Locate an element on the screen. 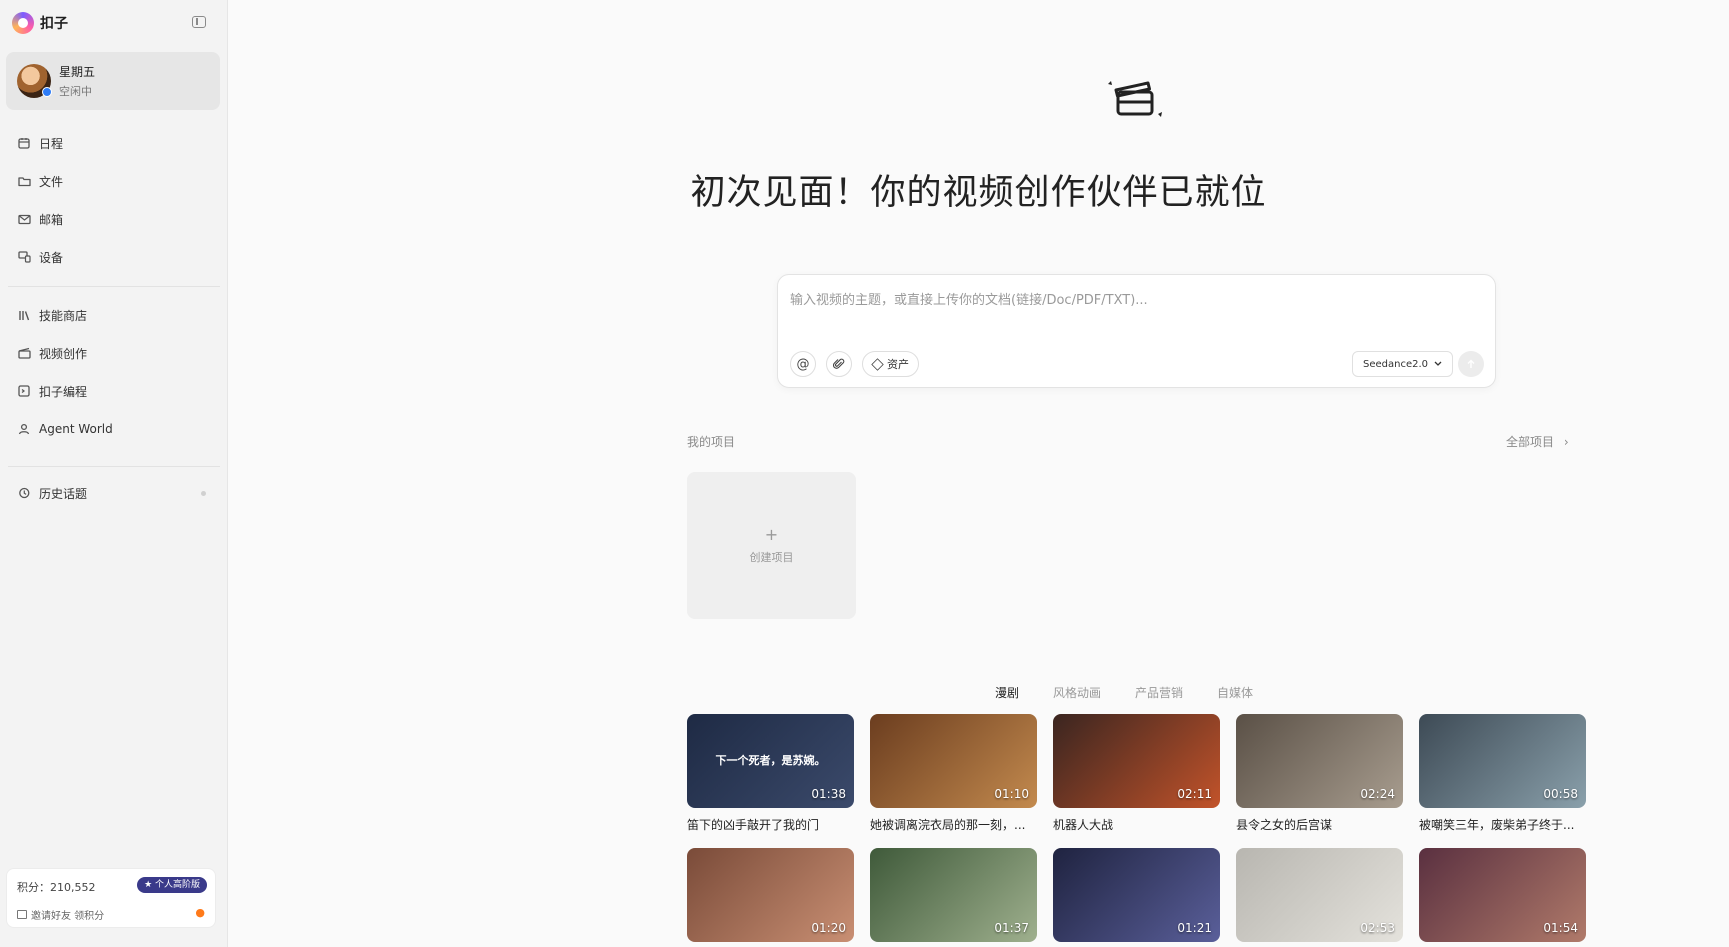  template-card: 02:24 县令之女的后宫谋 is located at coordinates (1319, 773).